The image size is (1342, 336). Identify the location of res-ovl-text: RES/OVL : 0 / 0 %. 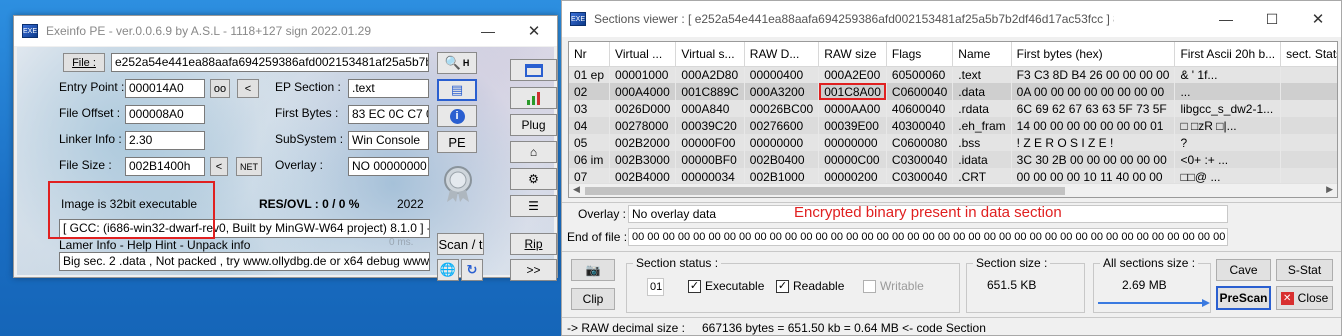
(309, 204).